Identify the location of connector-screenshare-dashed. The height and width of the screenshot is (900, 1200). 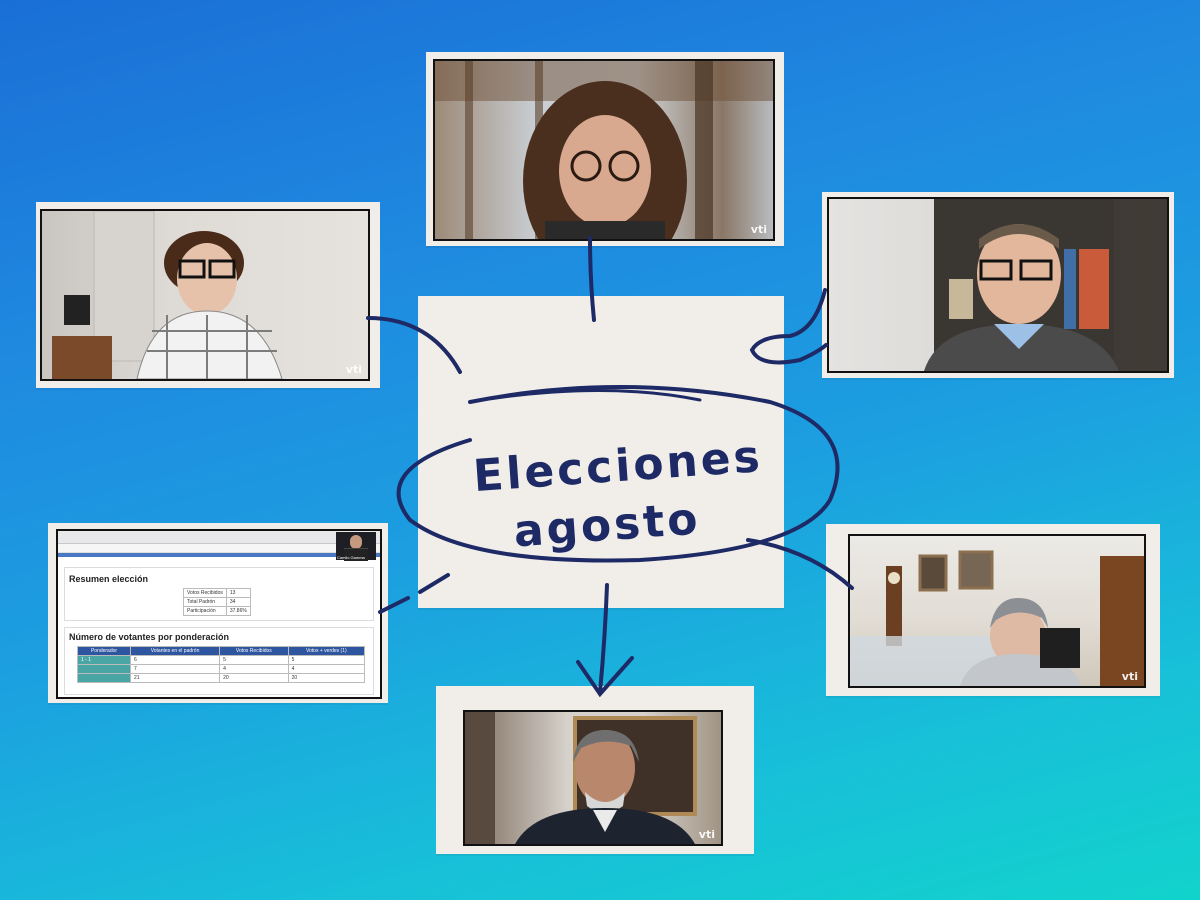
(414, 593).